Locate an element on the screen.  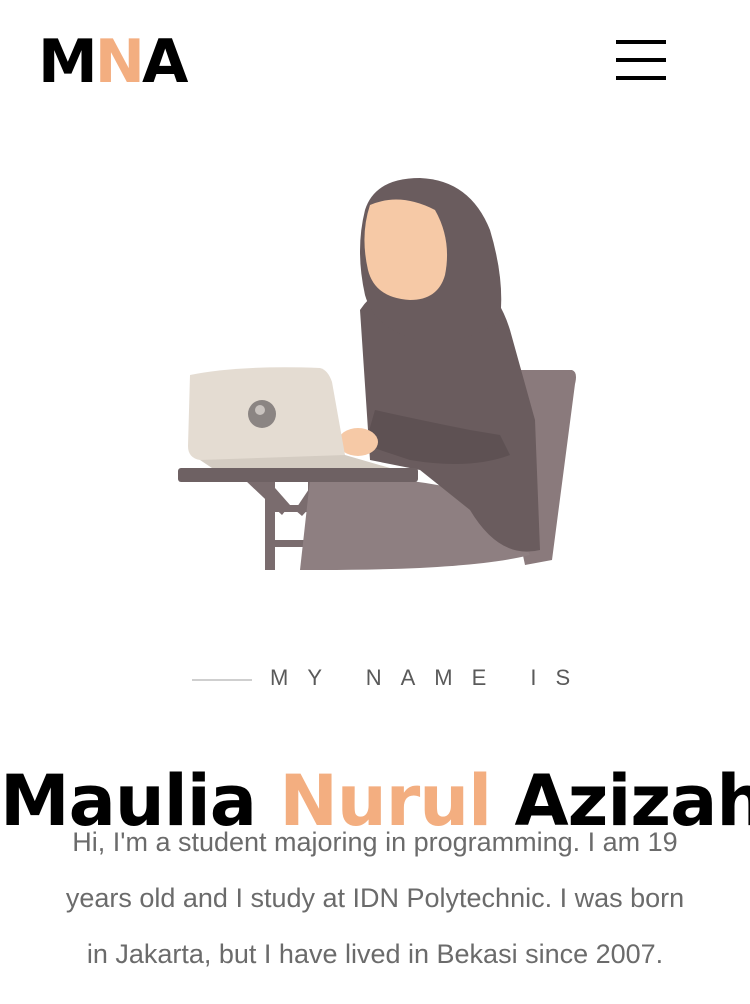
logo-letter-n: N is located at coordinates (119, 62).